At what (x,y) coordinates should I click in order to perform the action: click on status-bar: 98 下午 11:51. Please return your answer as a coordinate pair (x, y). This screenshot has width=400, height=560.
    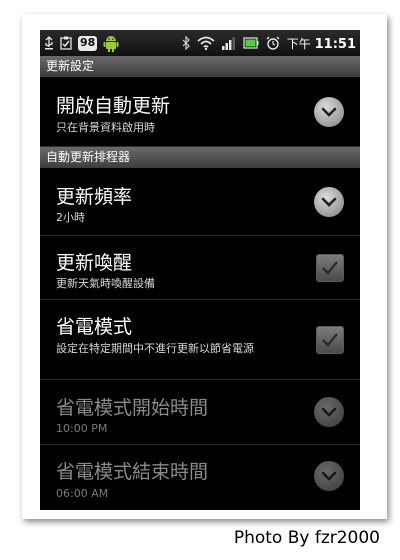
    Looking at the image, I should click on (200, 43).